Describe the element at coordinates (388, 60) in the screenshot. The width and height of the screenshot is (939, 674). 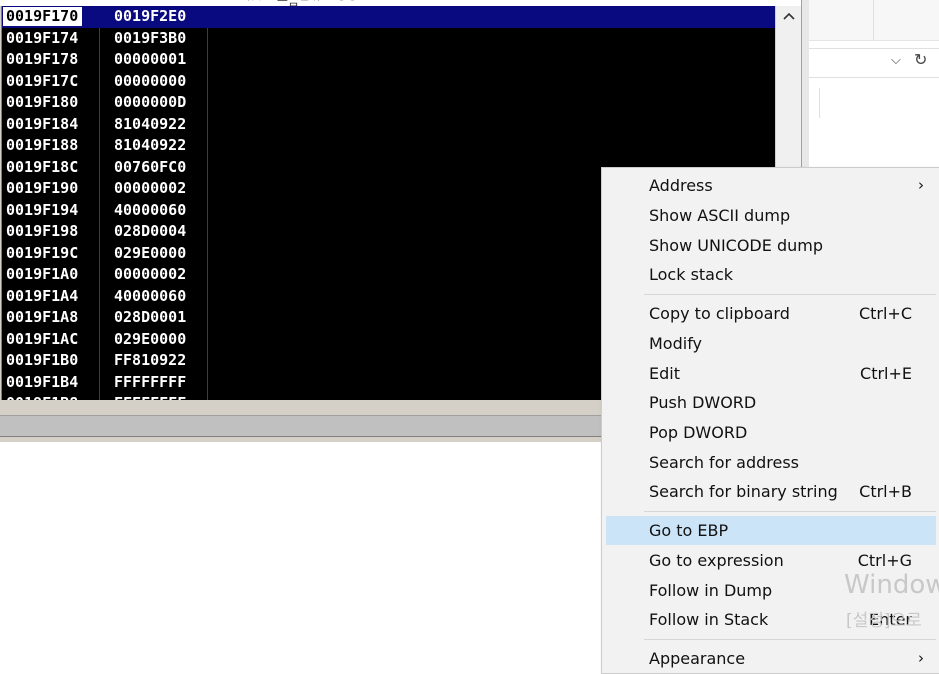
I see `stack-row: 0019F178 00000001` at that location.